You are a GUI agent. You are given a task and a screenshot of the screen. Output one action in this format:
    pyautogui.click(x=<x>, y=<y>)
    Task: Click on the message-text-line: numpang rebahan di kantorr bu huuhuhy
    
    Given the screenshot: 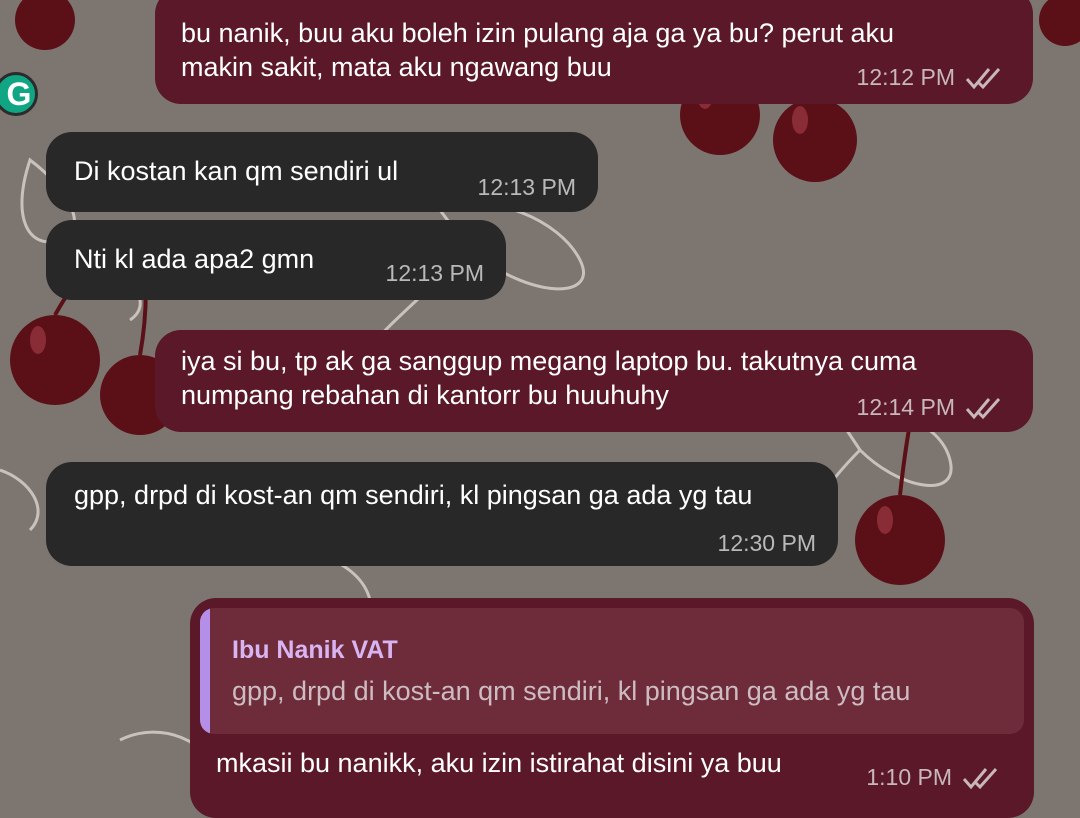 What is the action you would take?
    pyautogui.click(x=425, y=395)
    